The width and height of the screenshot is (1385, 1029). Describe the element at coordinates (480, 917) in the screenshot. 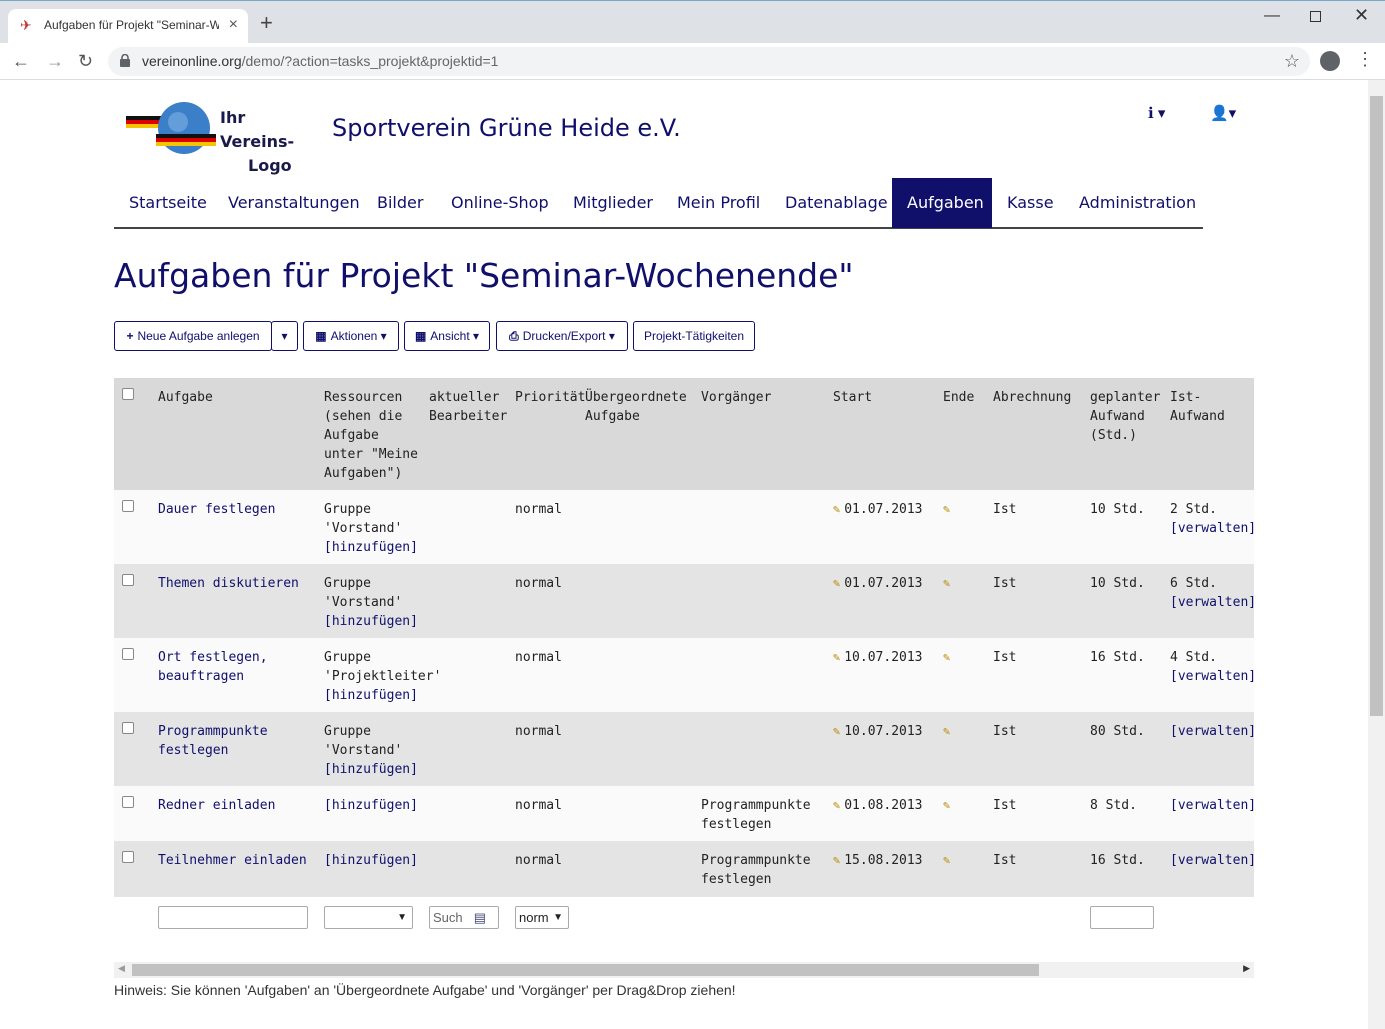

I see `calendar-icon: ▤` at that location.